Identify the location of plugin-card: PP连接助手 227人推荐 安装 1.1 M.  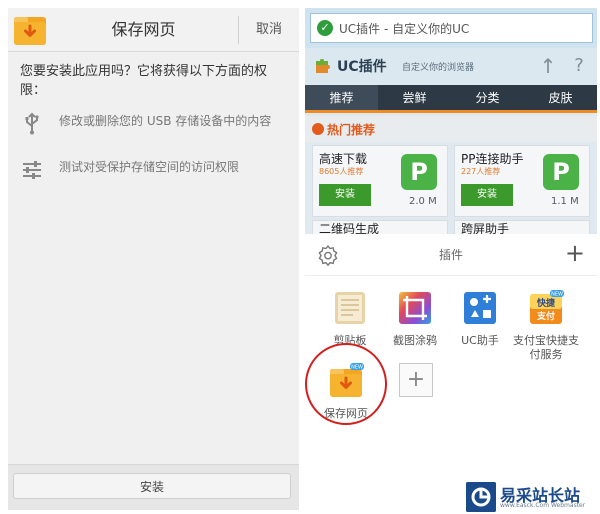
(522, 181).